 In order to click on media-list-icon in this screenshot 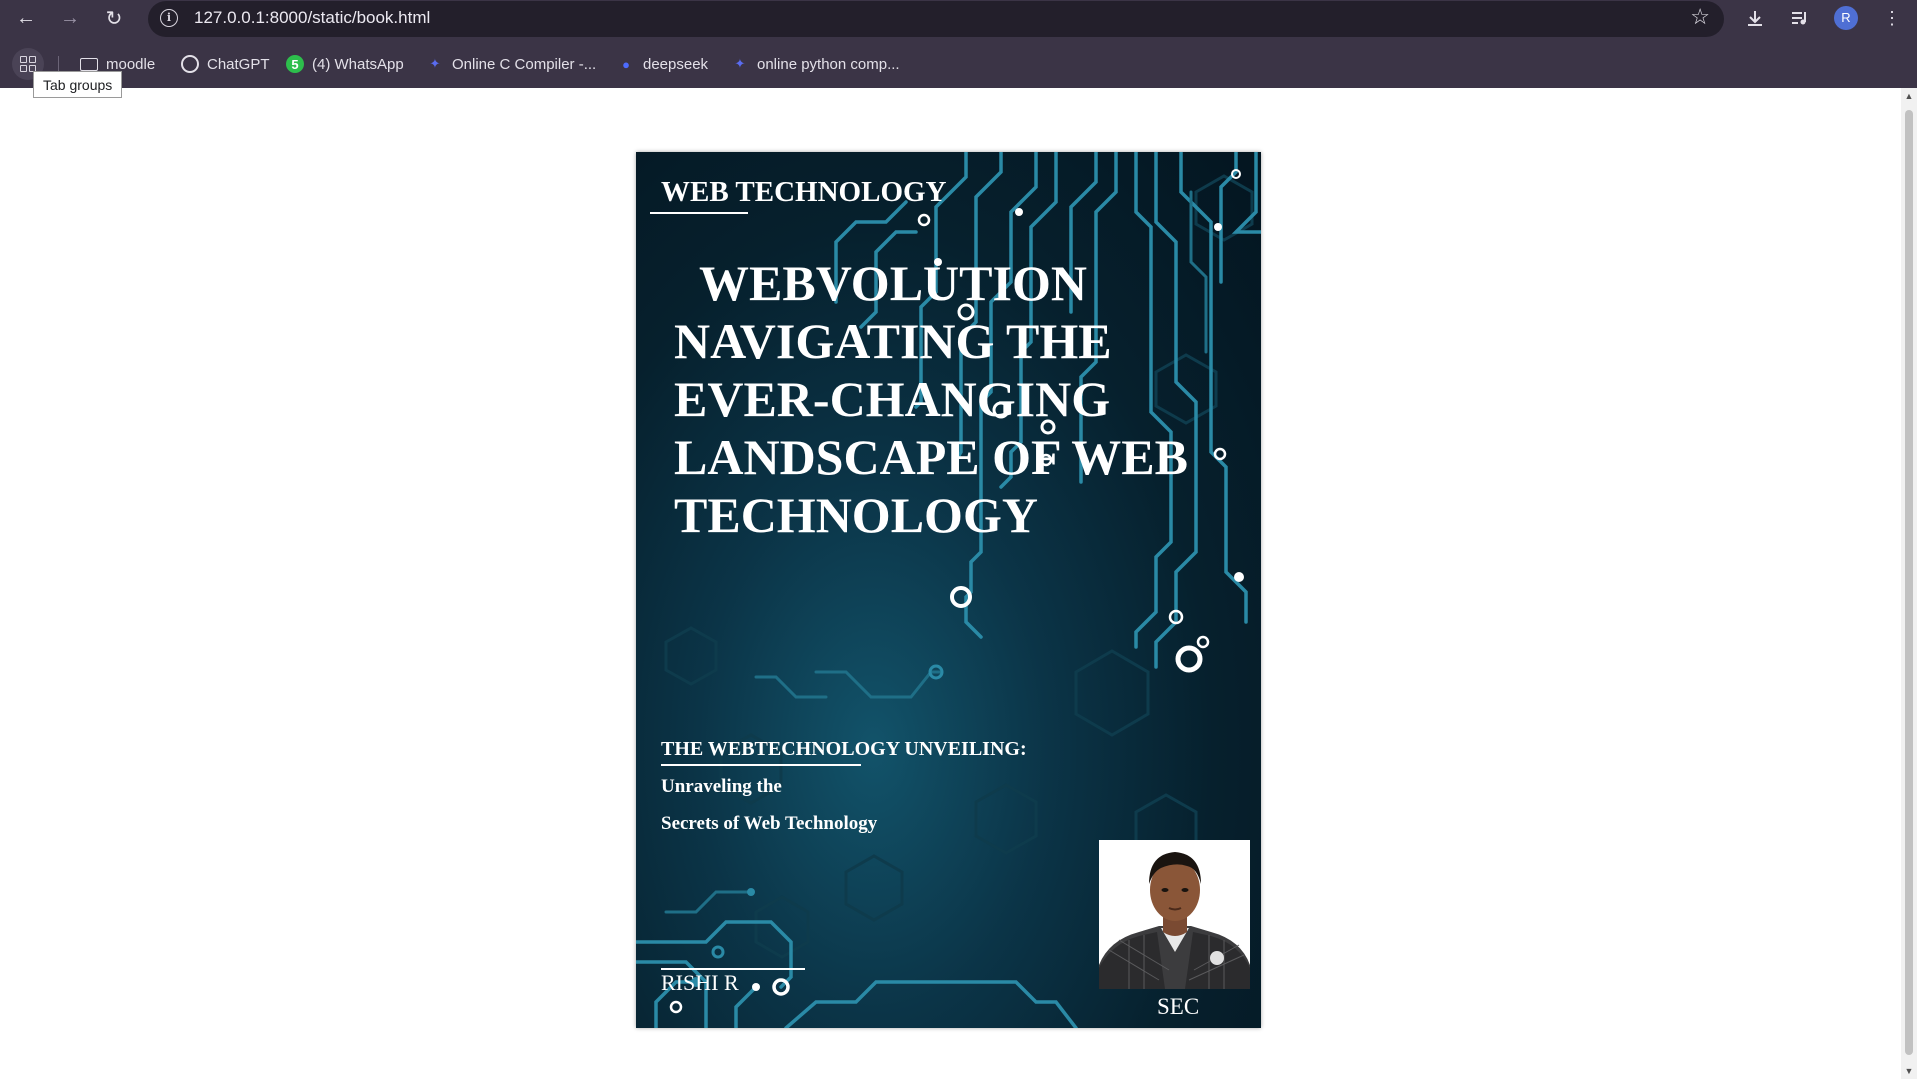, I will do `click(1799, 18)`.